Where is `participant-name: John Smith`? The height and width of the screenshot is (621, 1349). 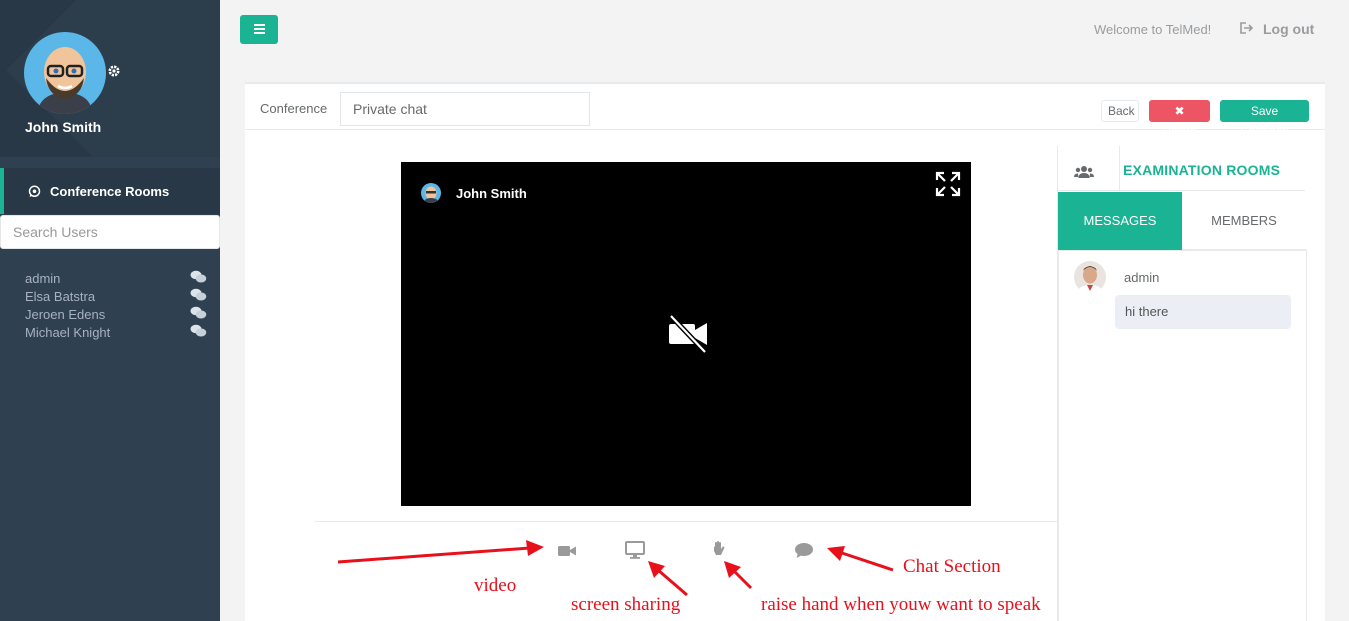
participant-name: John Smith is located at coordinates (491, 193).